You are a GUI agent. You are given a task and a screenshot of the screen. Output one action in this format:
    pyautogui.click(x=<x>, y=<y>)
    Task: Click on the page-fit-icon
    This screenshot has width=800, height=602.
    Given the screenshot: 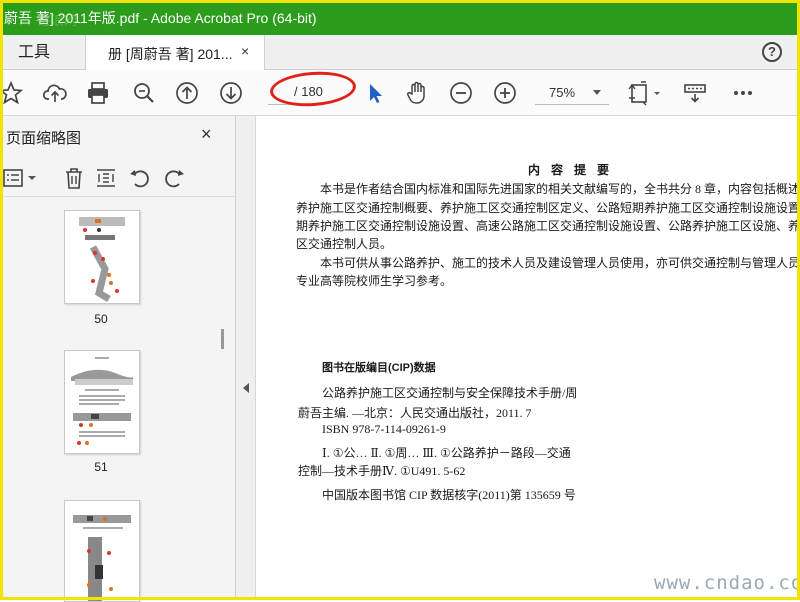 What is the action you would take?
    pyautogui.click(x=645, y=93)
    